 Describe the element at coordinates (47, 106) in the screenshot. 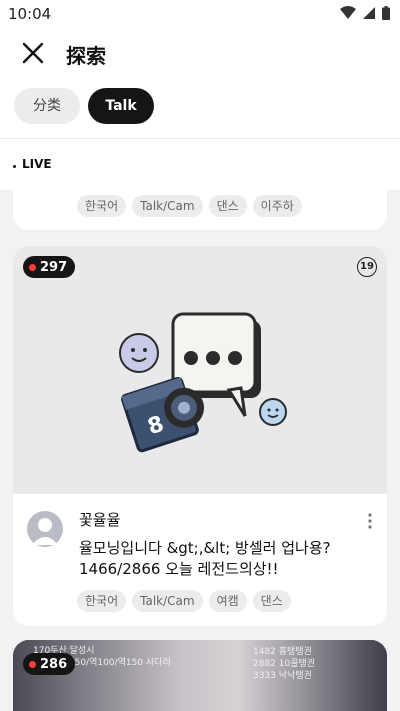

I see `chip-category: 分类` at that location.